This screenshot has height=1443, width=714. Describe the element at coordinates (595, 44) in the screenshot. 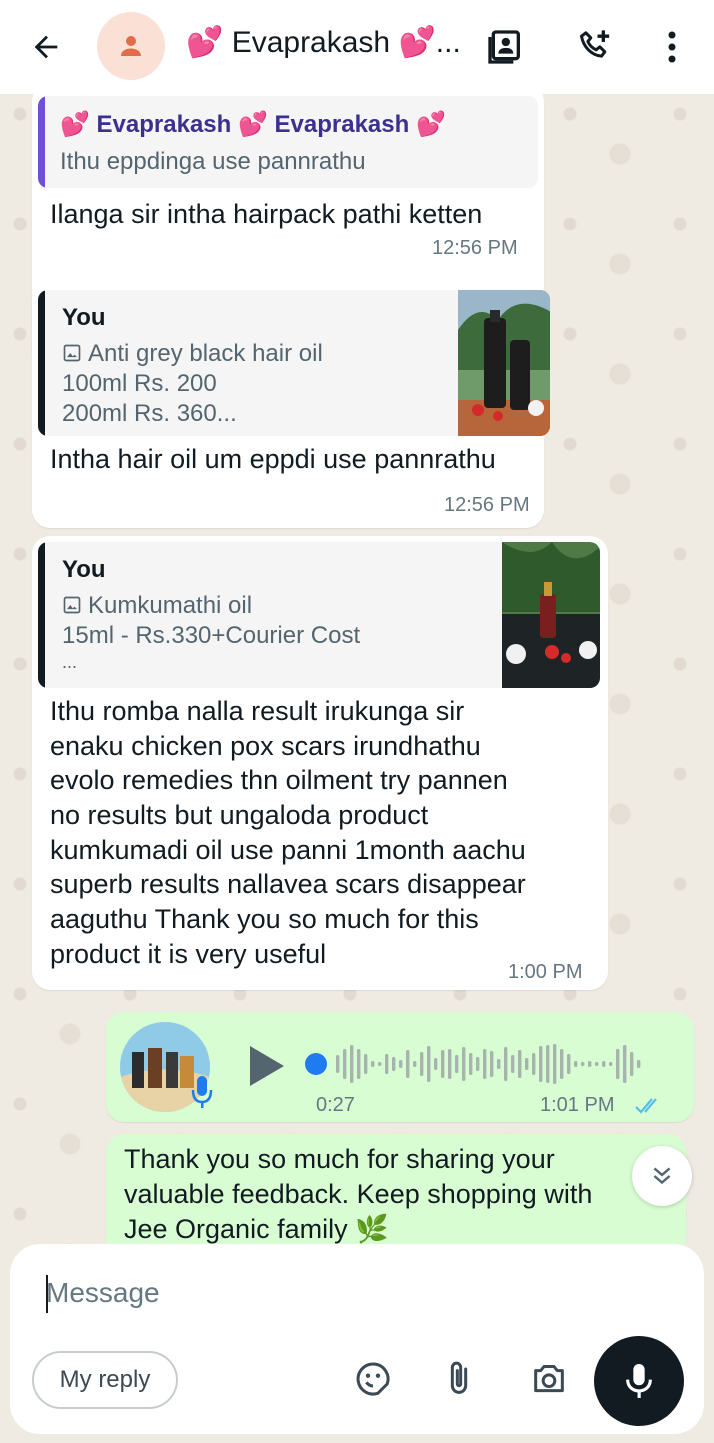

I see `add-call-icon` at that location.